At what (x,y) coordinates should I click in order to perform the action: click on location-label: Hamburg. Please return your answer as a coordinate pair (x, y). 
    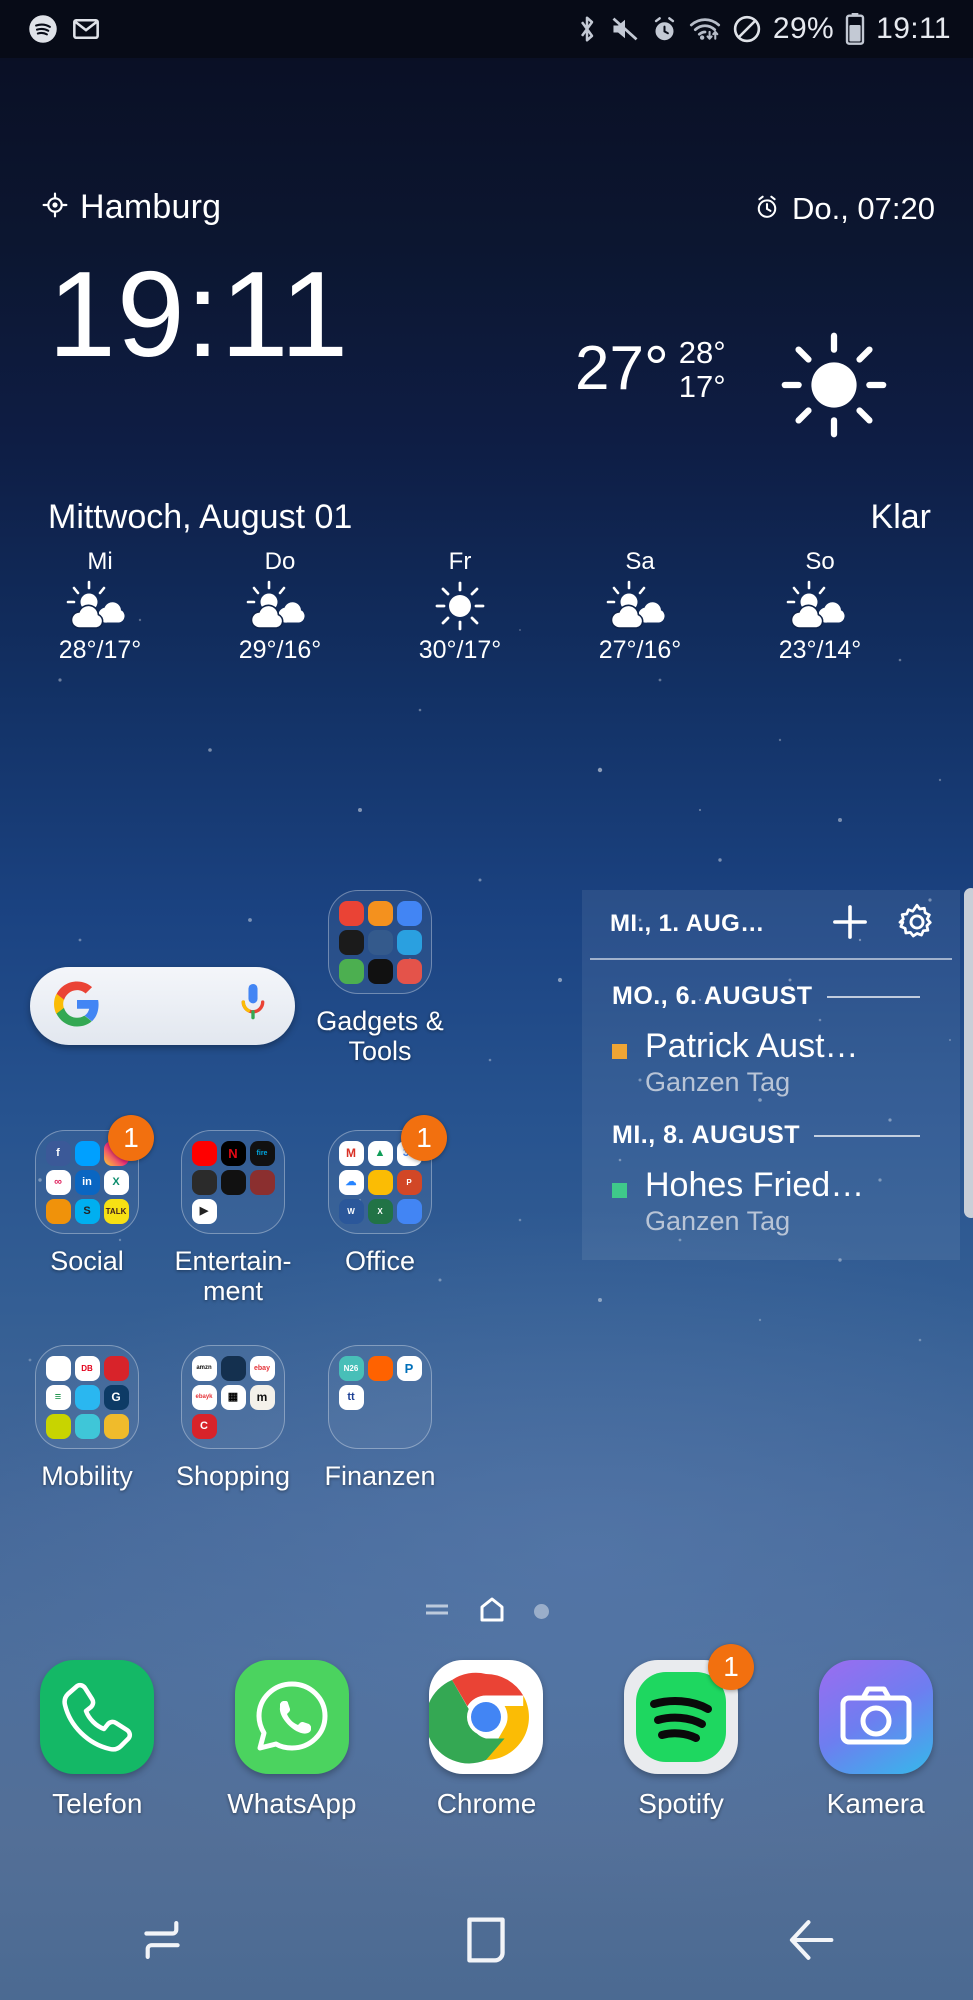
    Looking at the image, I should click on (151, 207).